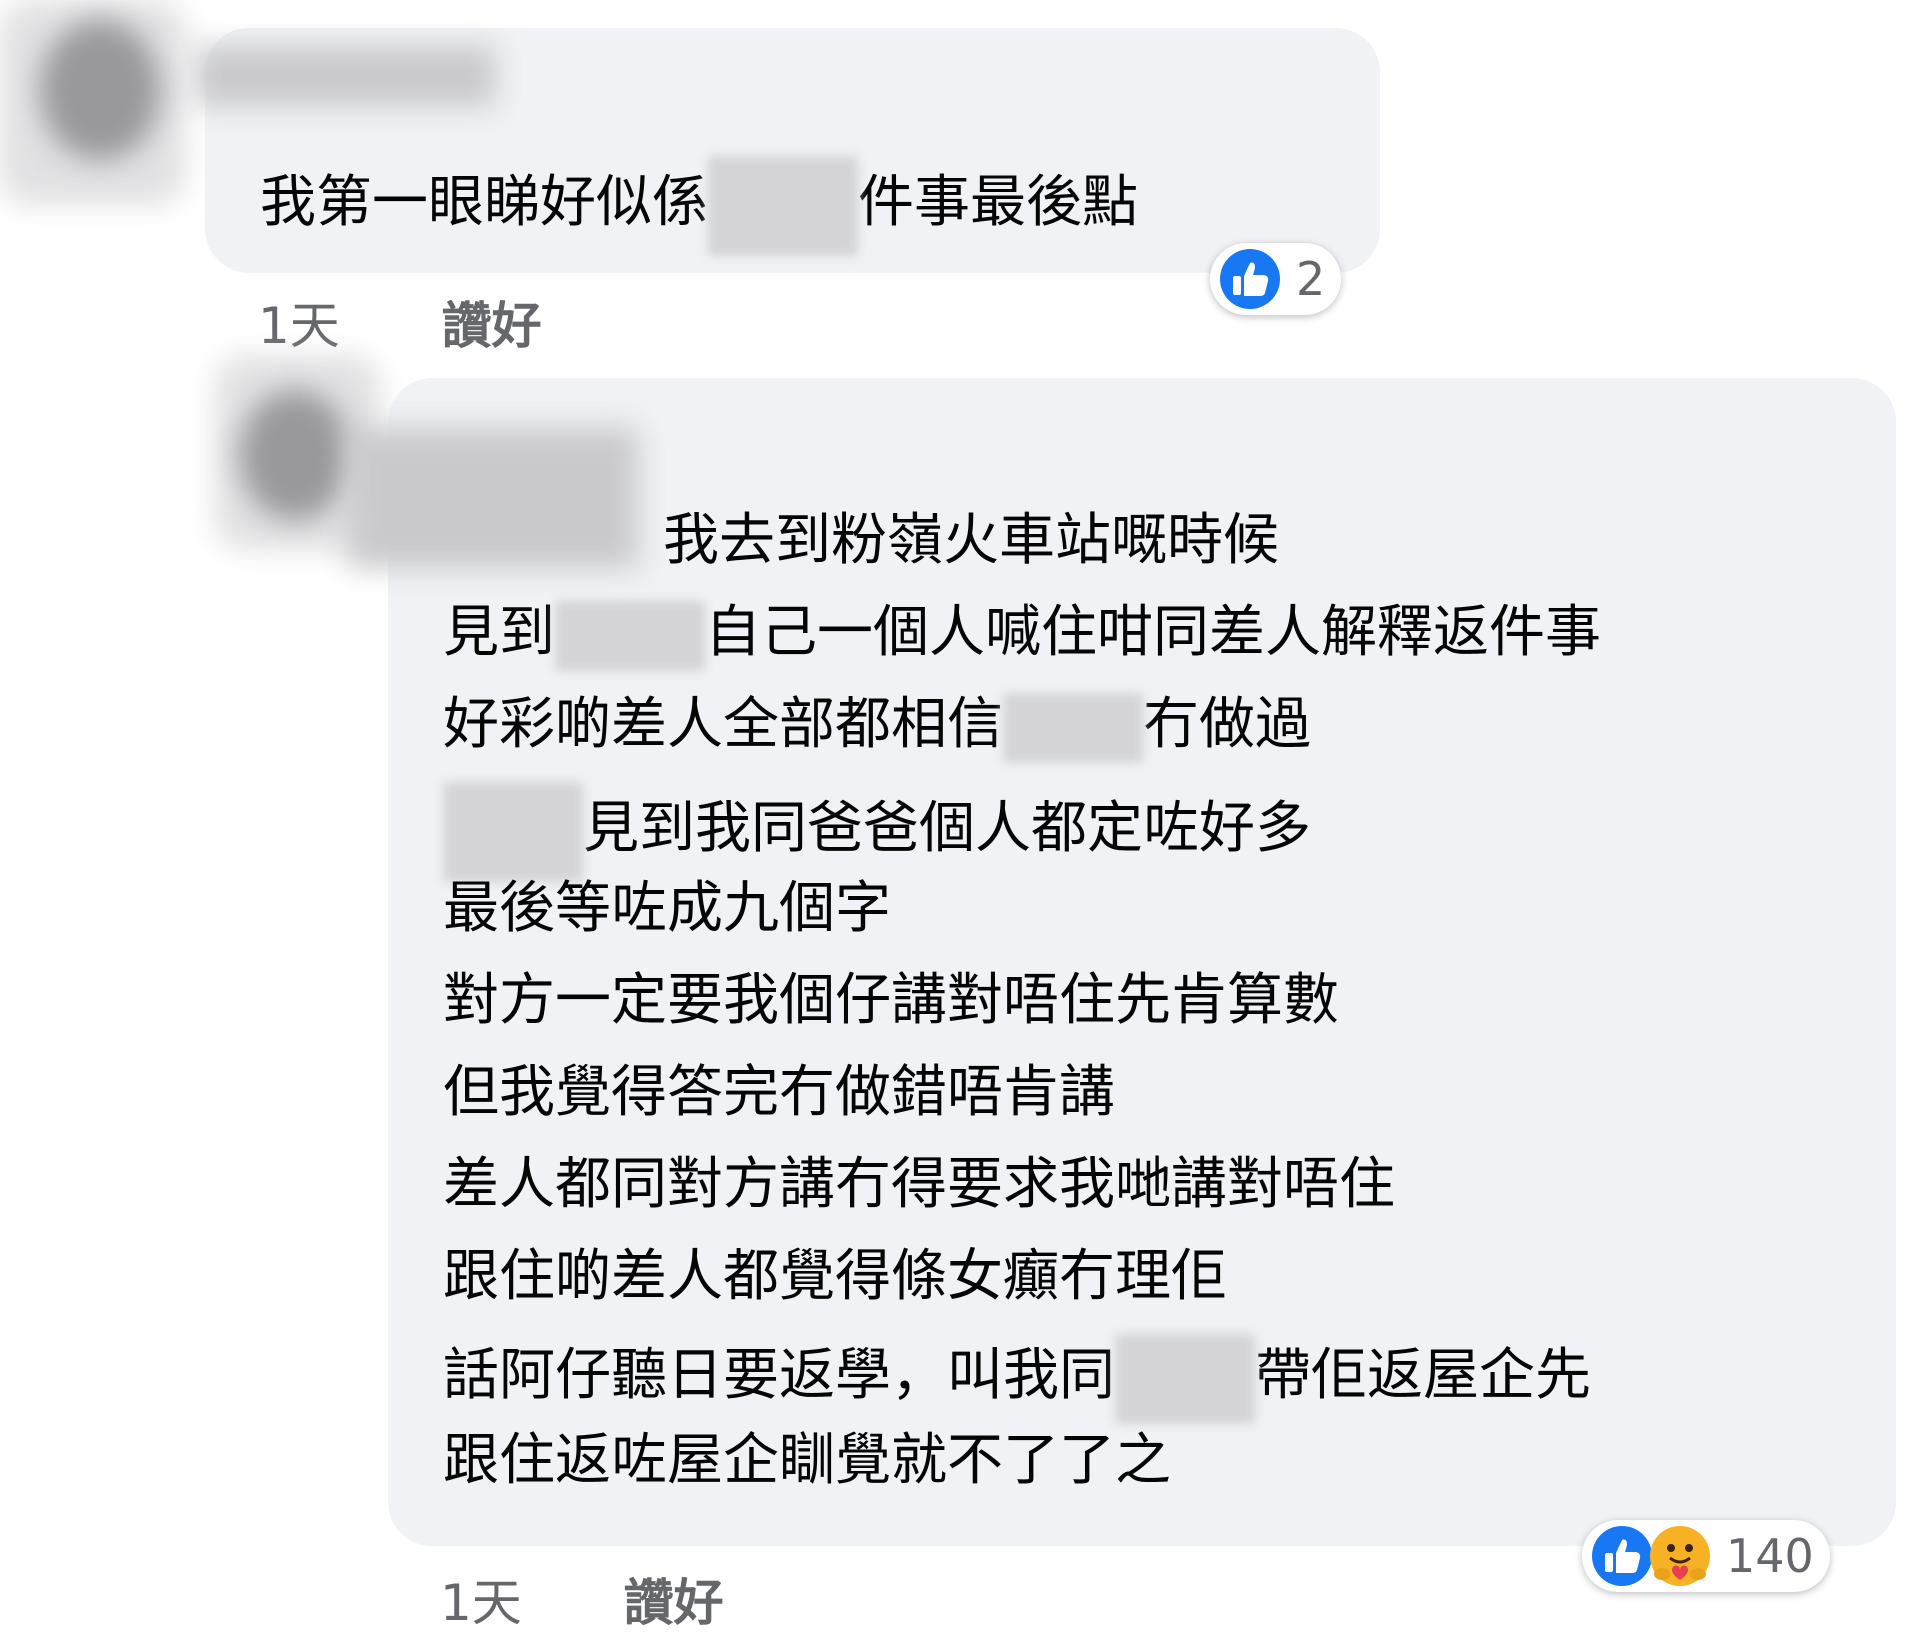  Describe the element at coordinates (1680, 1556) in the screenshot. I see `care-icon` at that location.